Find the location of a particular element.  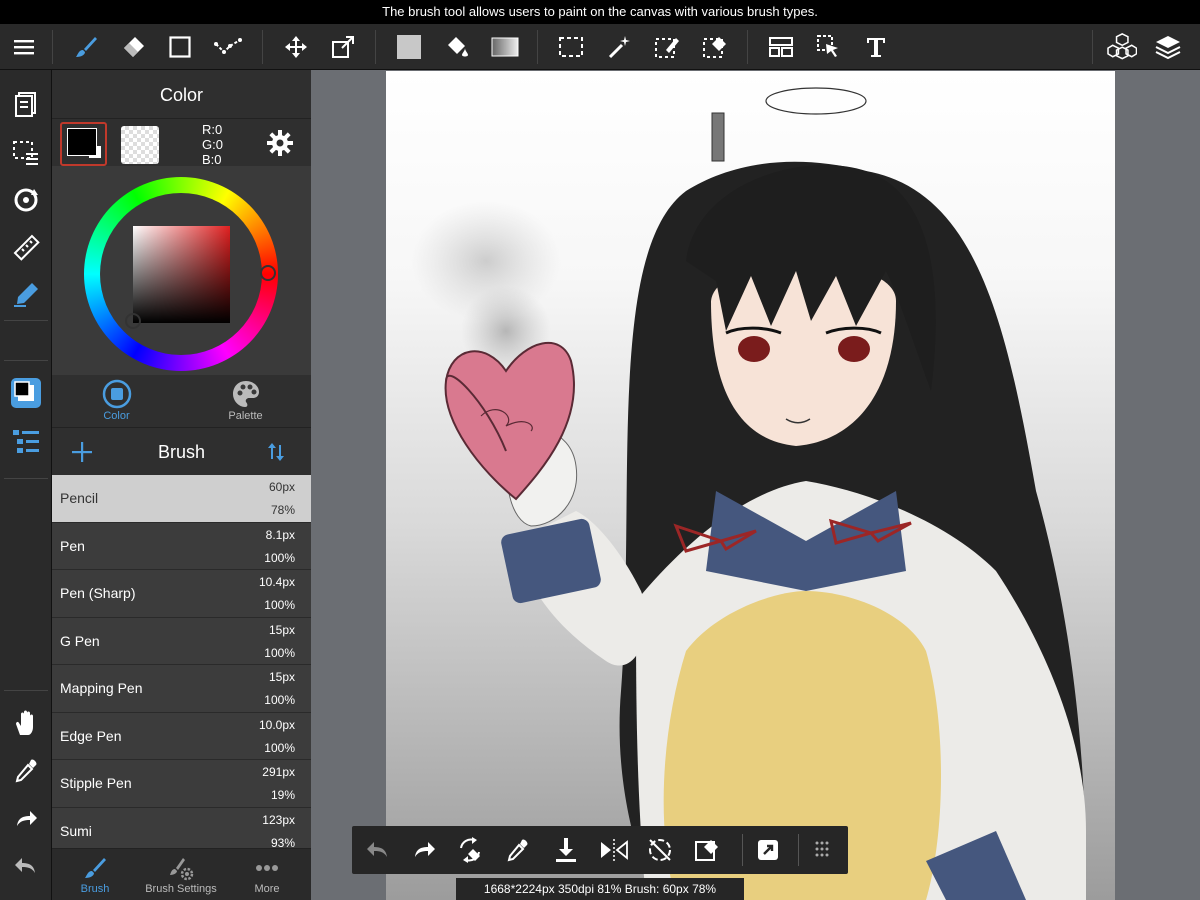

pen-snap-icon is located at coordinates (26, 295).